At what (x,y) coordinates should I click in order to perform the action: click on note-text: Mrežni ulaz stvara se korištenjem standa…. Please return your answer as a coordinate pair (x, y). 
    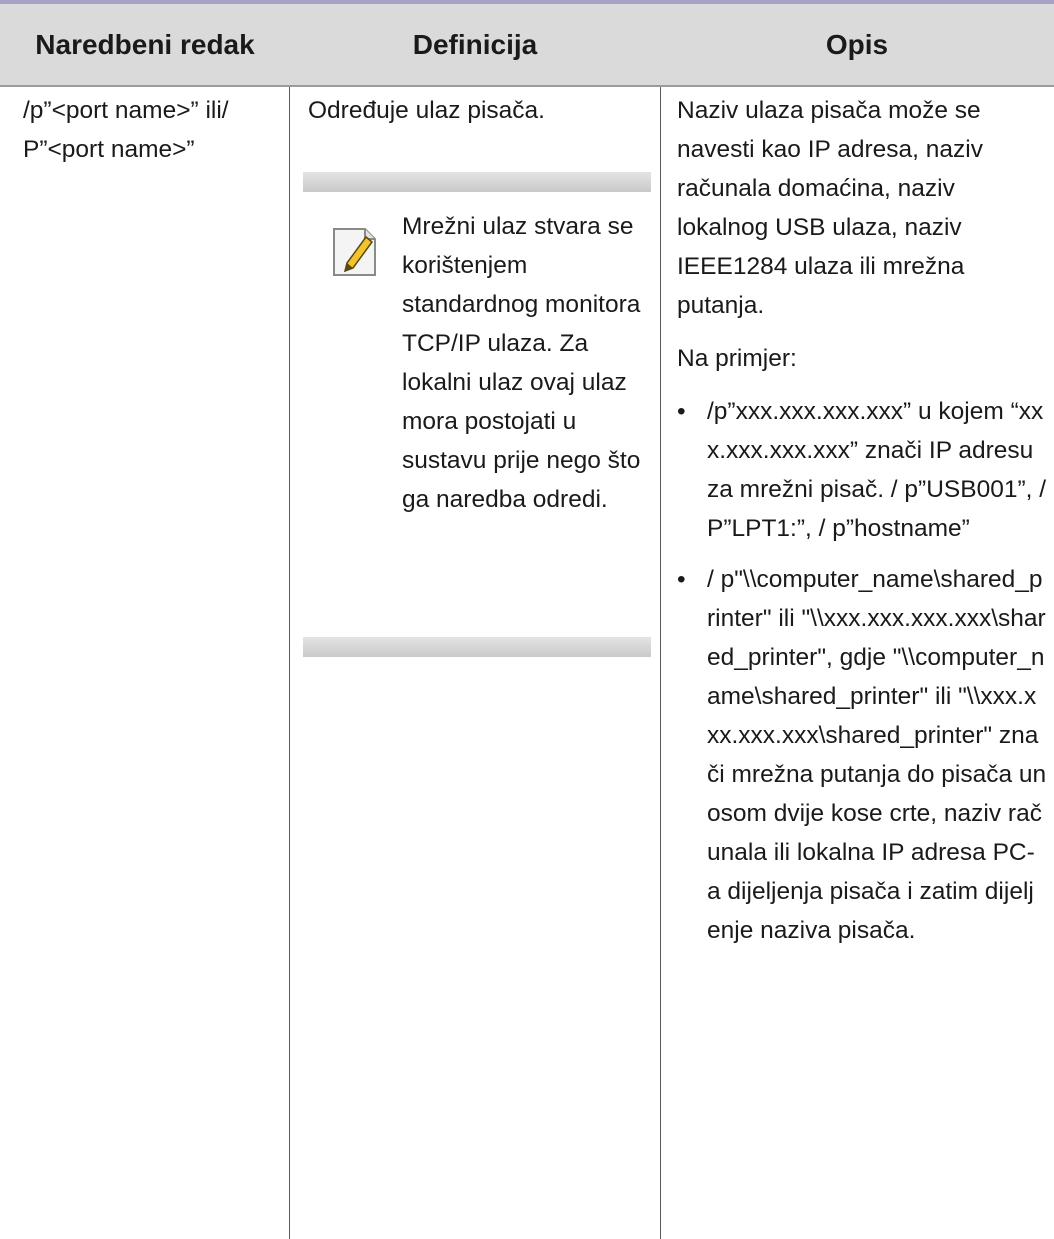
    Looking at the image, I should click on (521, 363).